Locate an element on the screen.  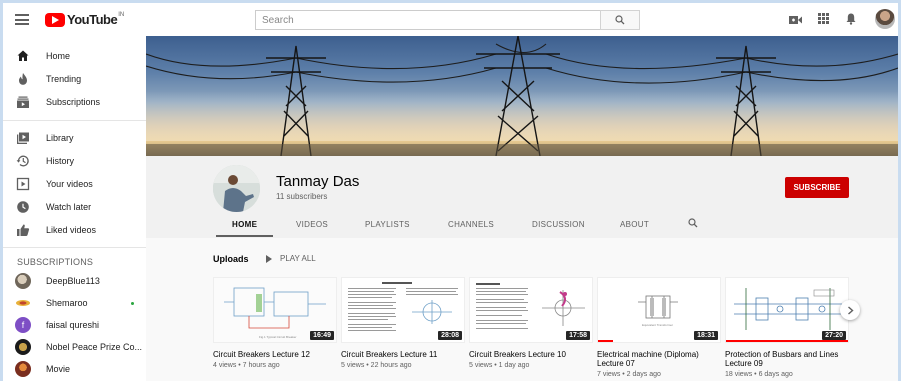
active-tab-indicator is located at coordinates (244, 236).